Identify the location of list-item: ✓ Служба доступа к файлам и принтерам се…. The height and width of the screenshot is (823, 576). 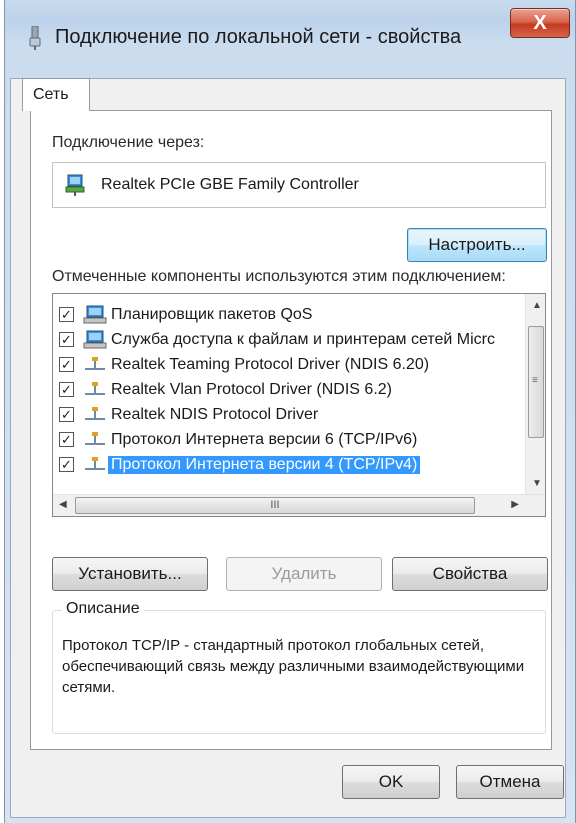
(289, 341).